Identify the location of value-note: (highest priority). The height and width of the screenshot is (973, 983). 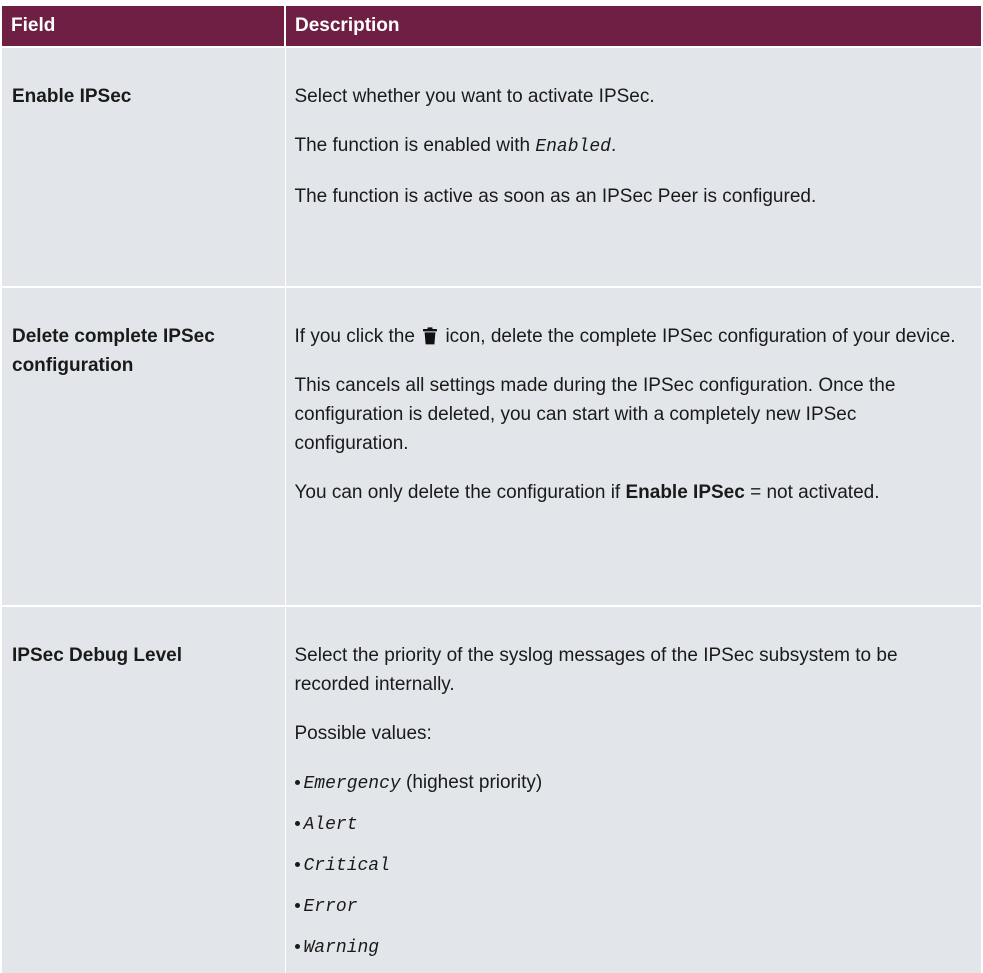
(471, 782).